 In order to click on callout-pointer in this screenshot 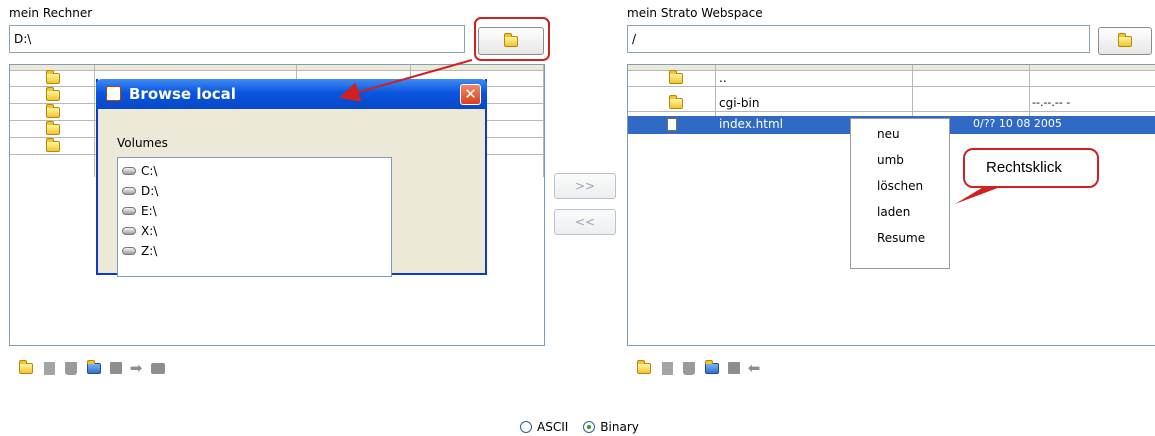, I will do `click(979, 195)`.